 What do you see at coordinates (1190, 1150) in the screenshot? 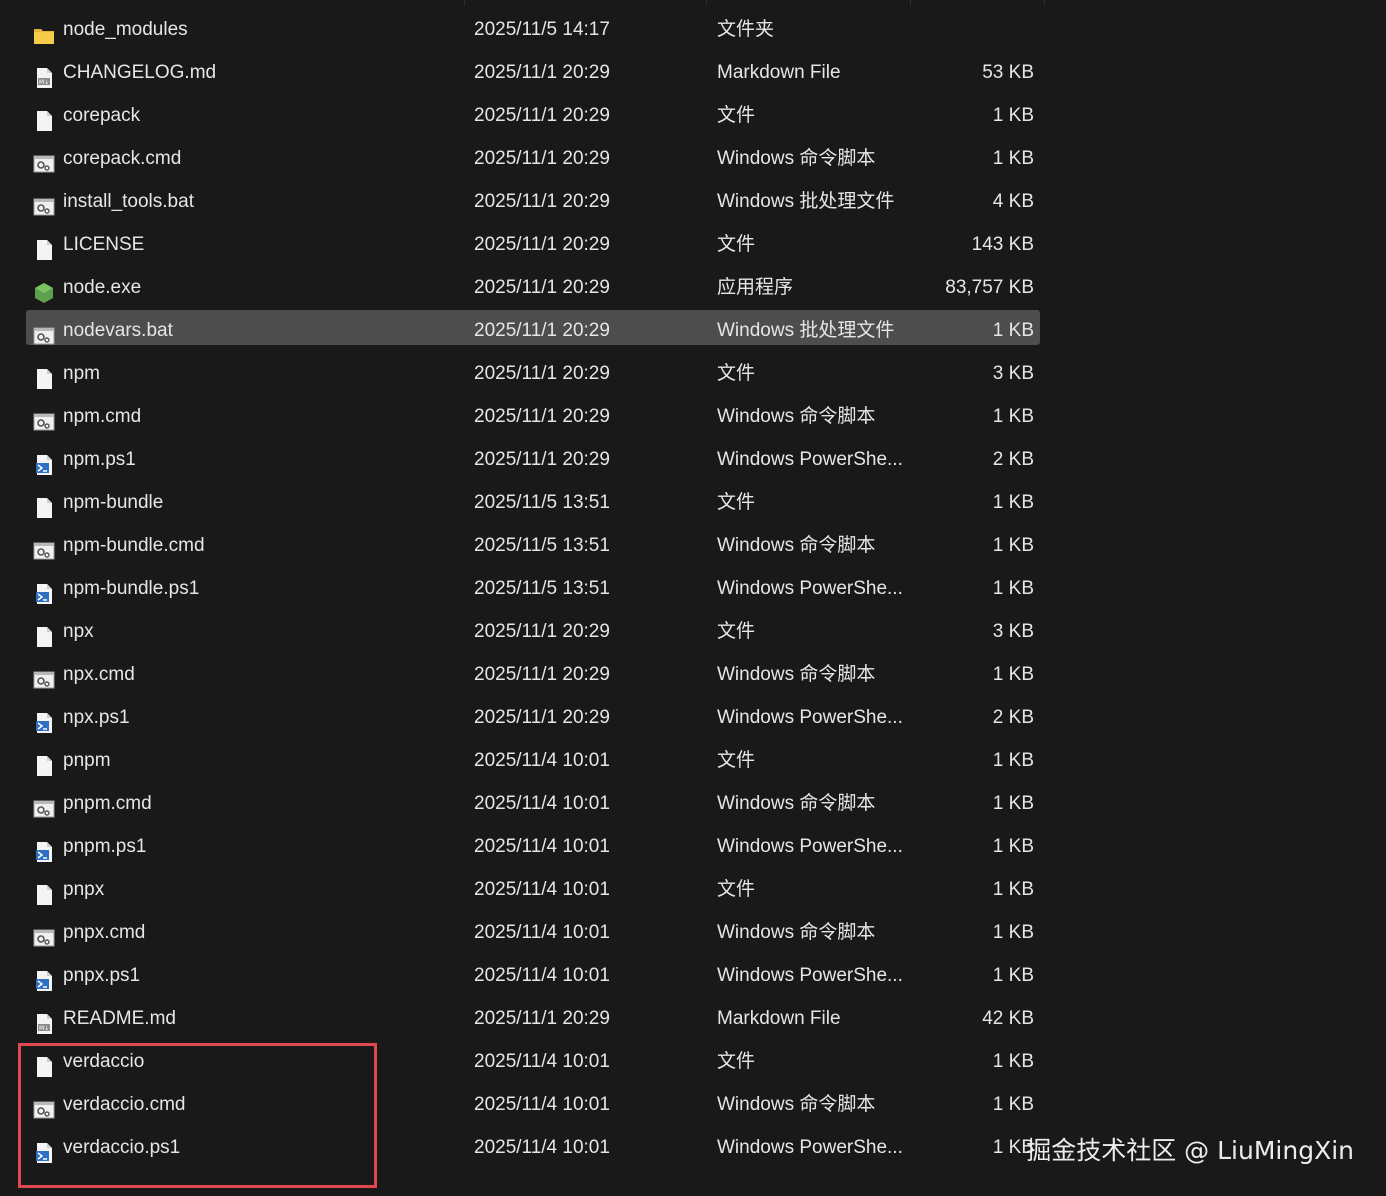
I see `watermark: 掘金技术社区 @ LiuMingXin` at bounding box center [1190, 1150].